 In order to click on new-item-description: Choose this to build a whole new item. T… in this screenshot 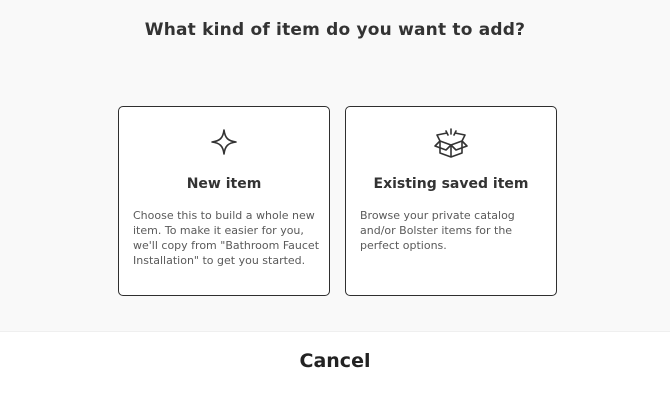, I will do `click(226, 238)`.